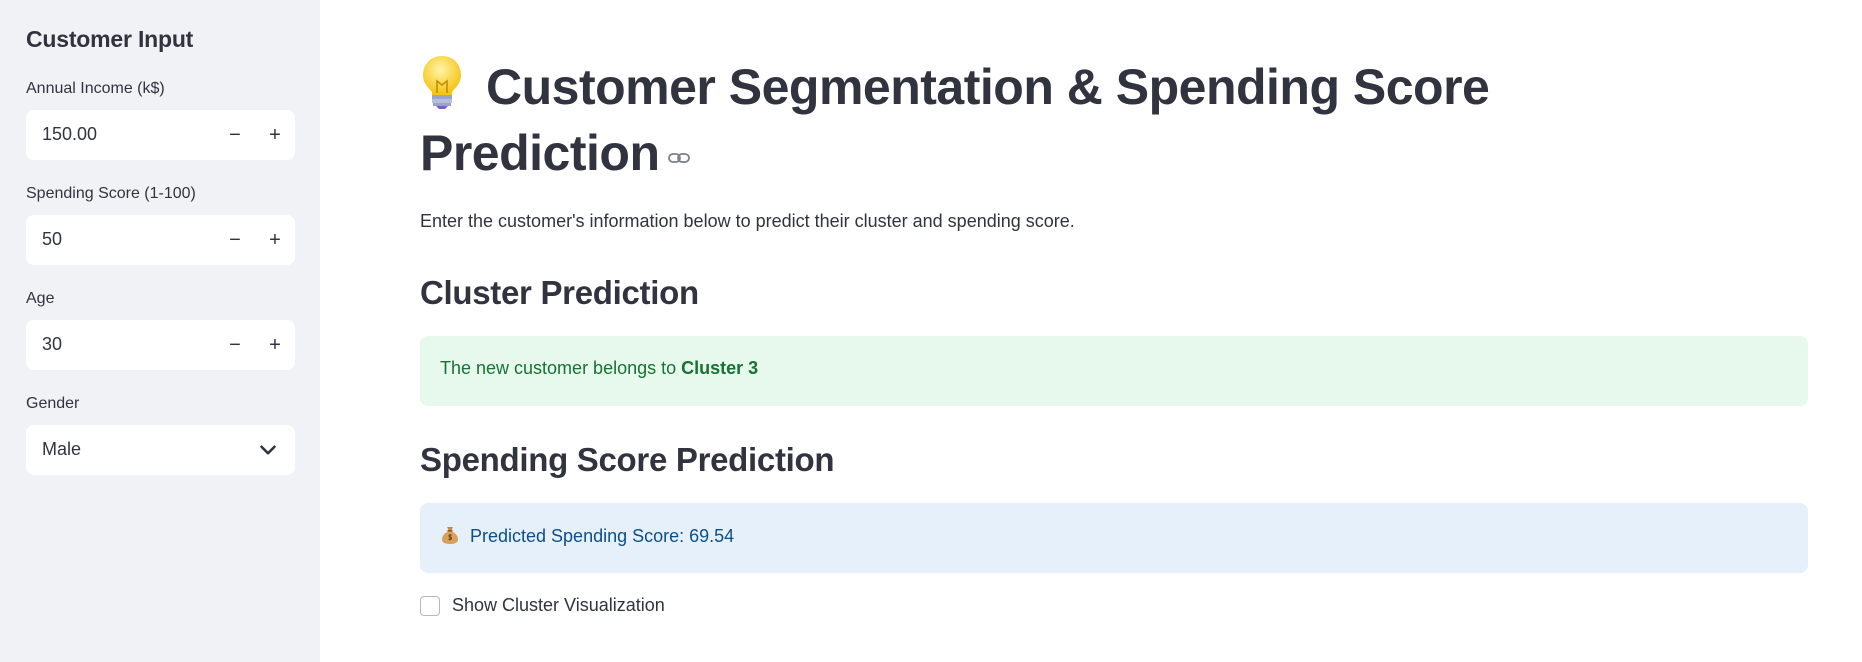 The image size is (1862, 662). I want to click on link-icon, so click(679, 158).